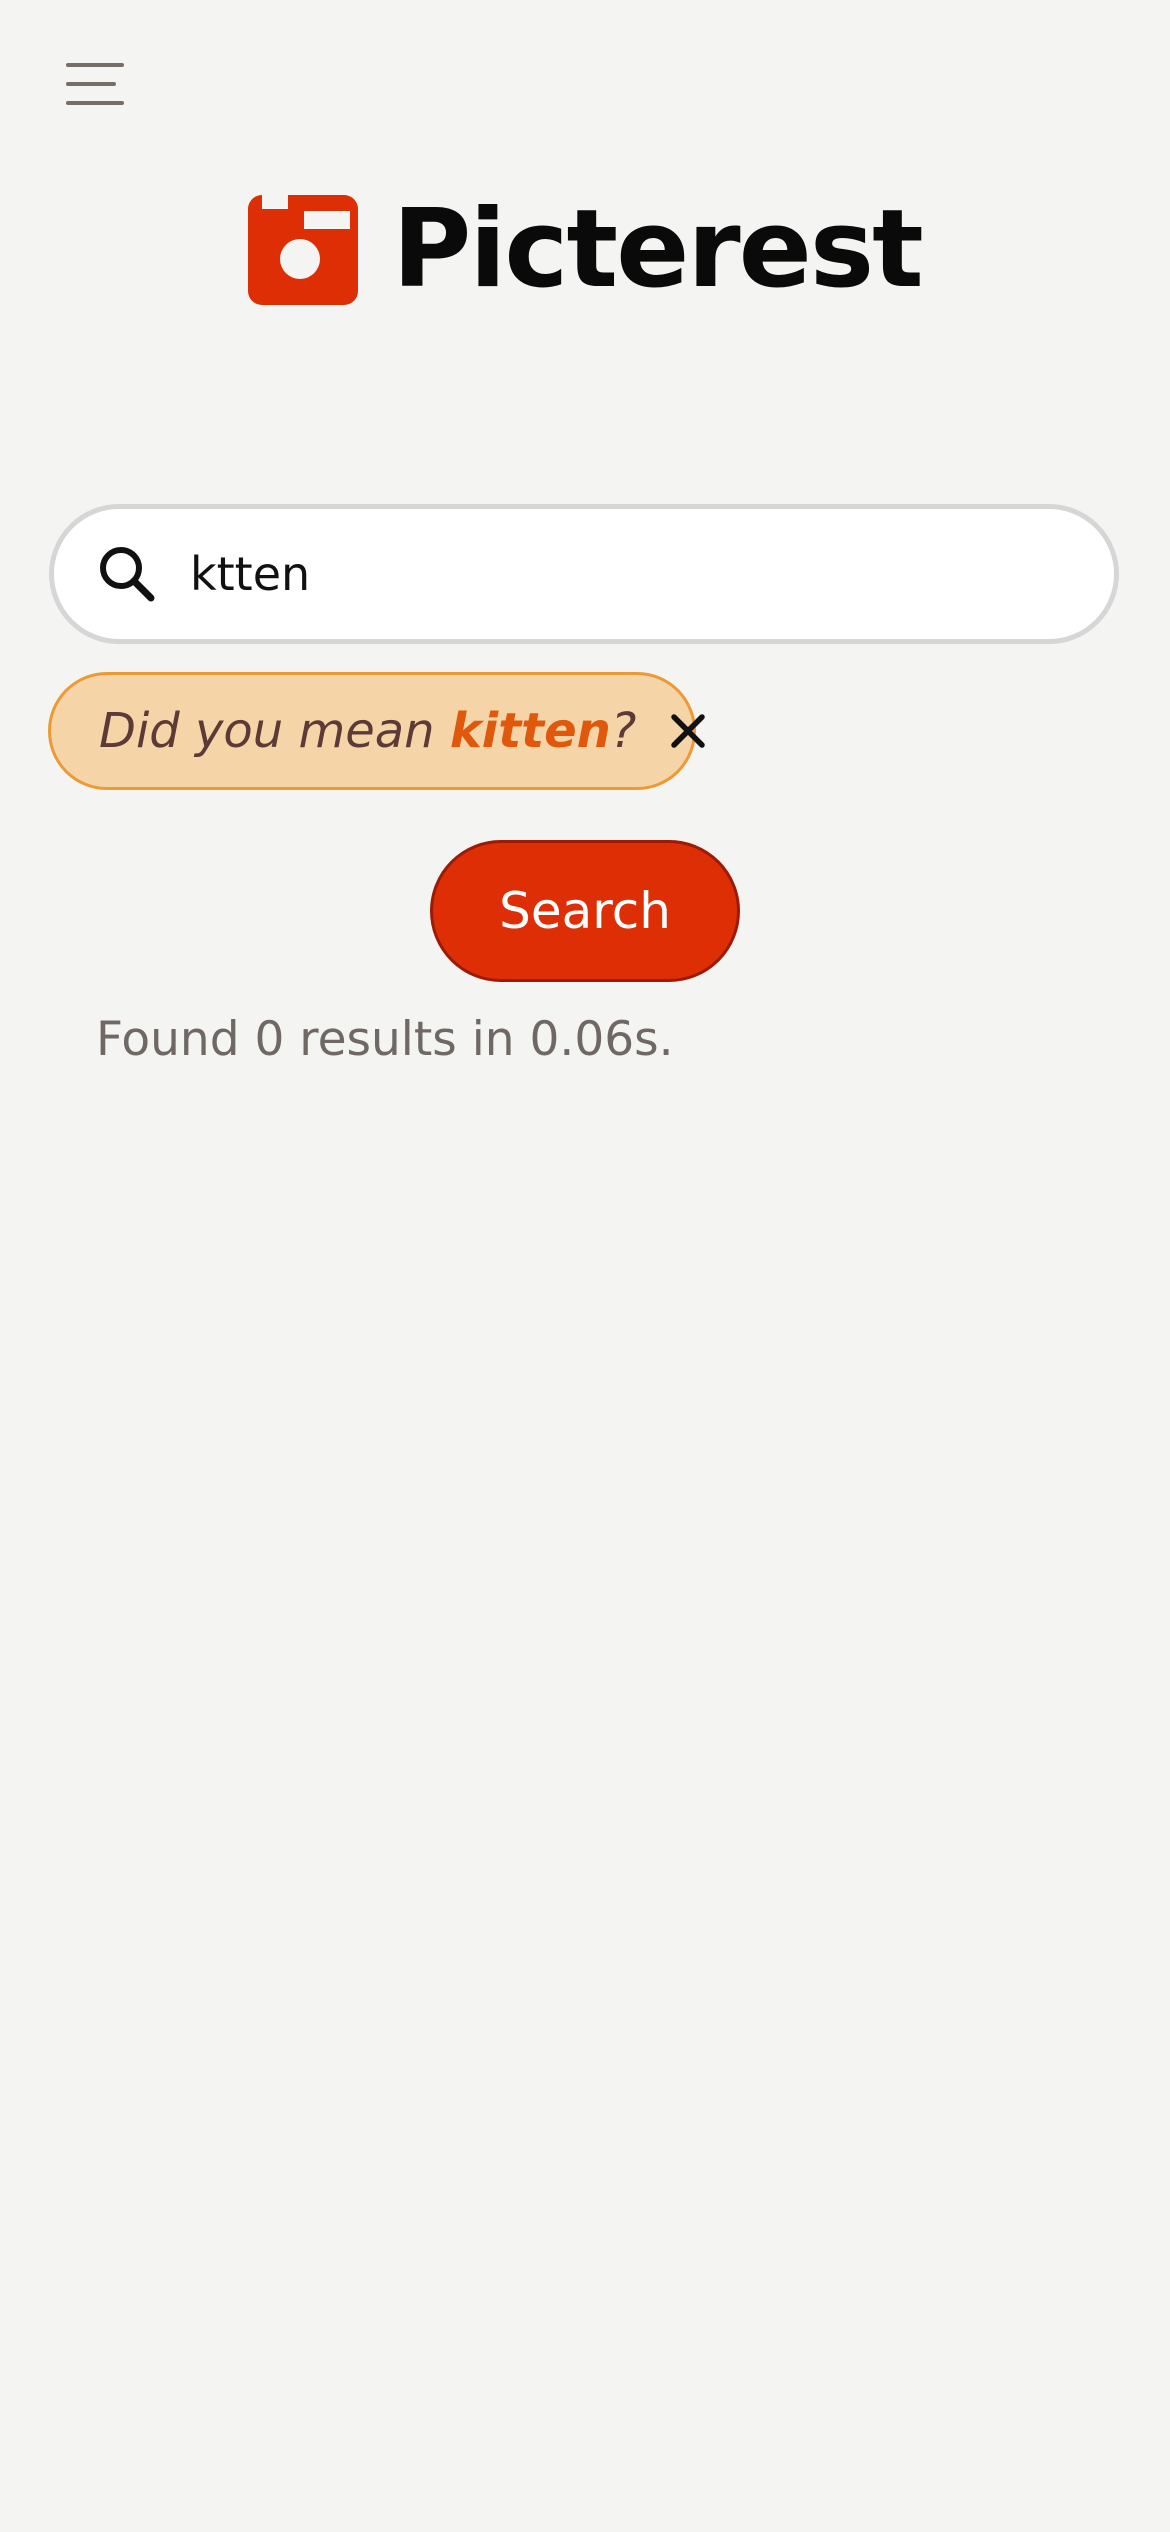 Image resolution: width=1170 pixels, height=2532 pixels. I want to click on suggestion-suffix: ?, so click(623, 731).